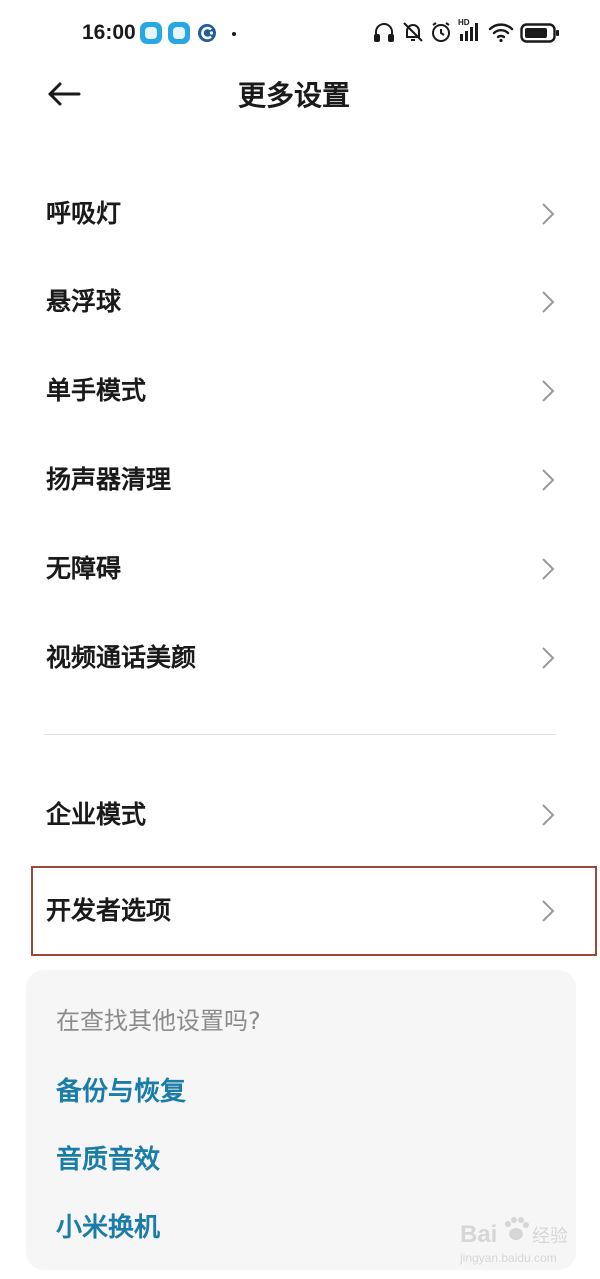 The width and height of the screenshot is (600, 1279). What do you see at coordinates (84, 301) in the screenshot?
I see `settings-item-label: 悬浮球` at bounding box center [84, 301].